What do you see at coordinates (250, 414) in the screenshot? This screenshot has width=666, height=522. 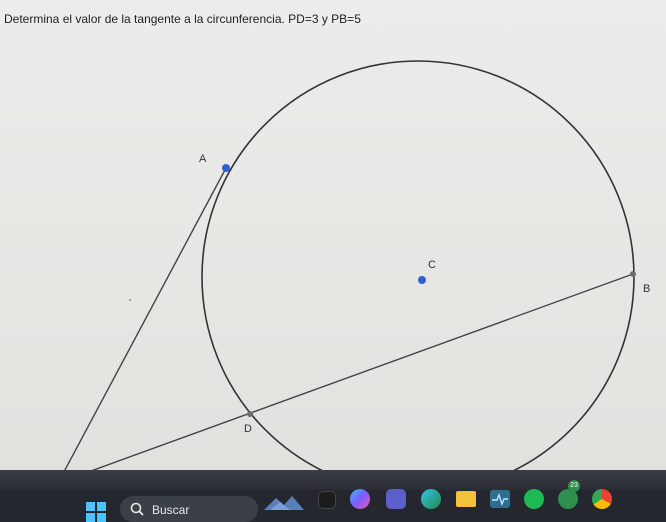 I see `point-d` at bounding box center [250, 414].